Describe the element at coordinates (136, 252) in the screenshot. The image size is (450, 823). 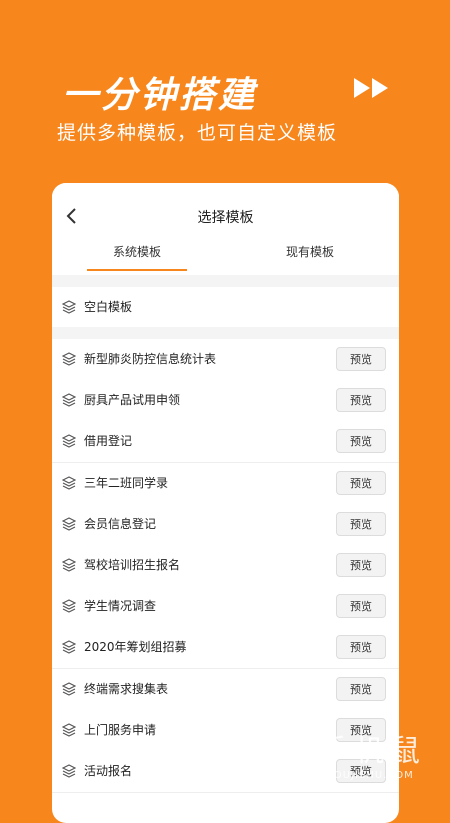
I see `tab-label: 系统模板` at that location.